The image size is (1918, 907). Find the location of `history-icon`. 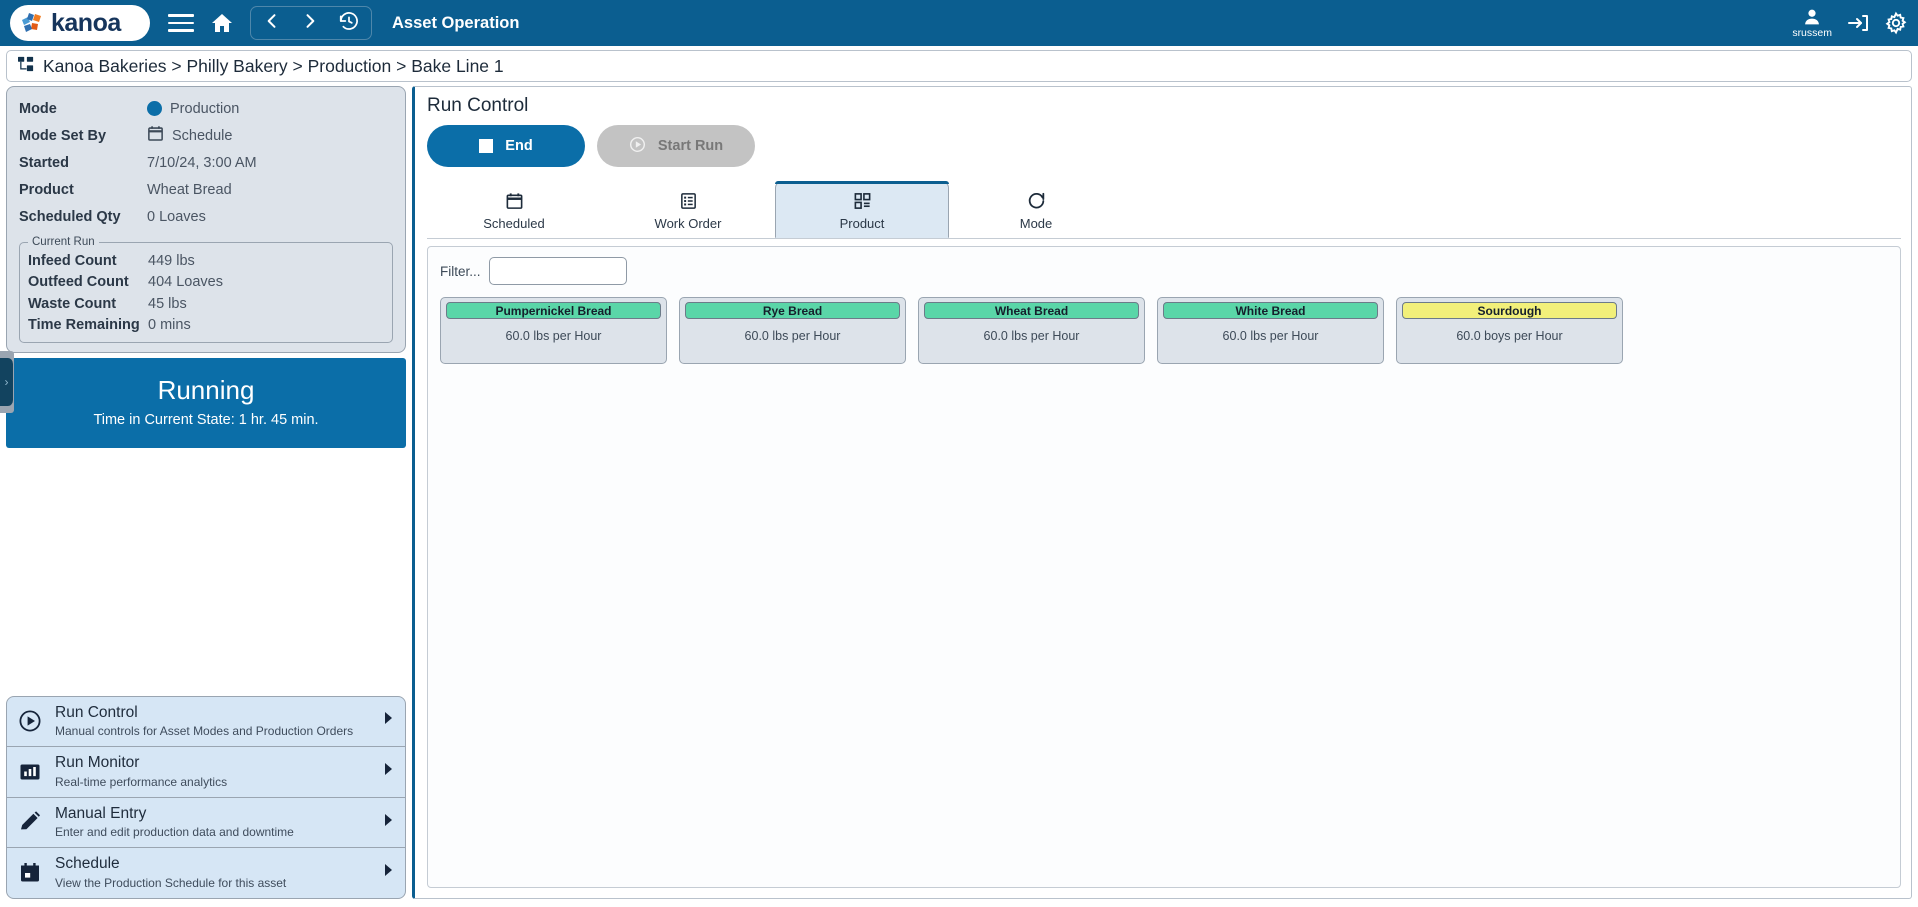

history-icon is located at coordinates (349, 23).